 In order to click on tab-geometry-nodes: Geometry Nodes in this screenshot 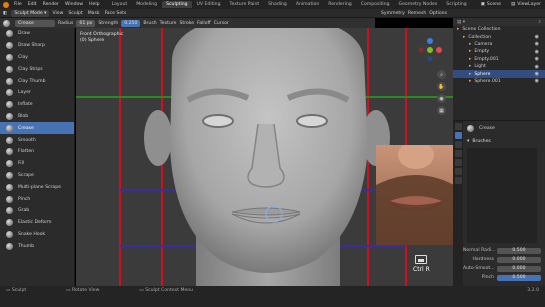, I will do `click(418, 4)`.